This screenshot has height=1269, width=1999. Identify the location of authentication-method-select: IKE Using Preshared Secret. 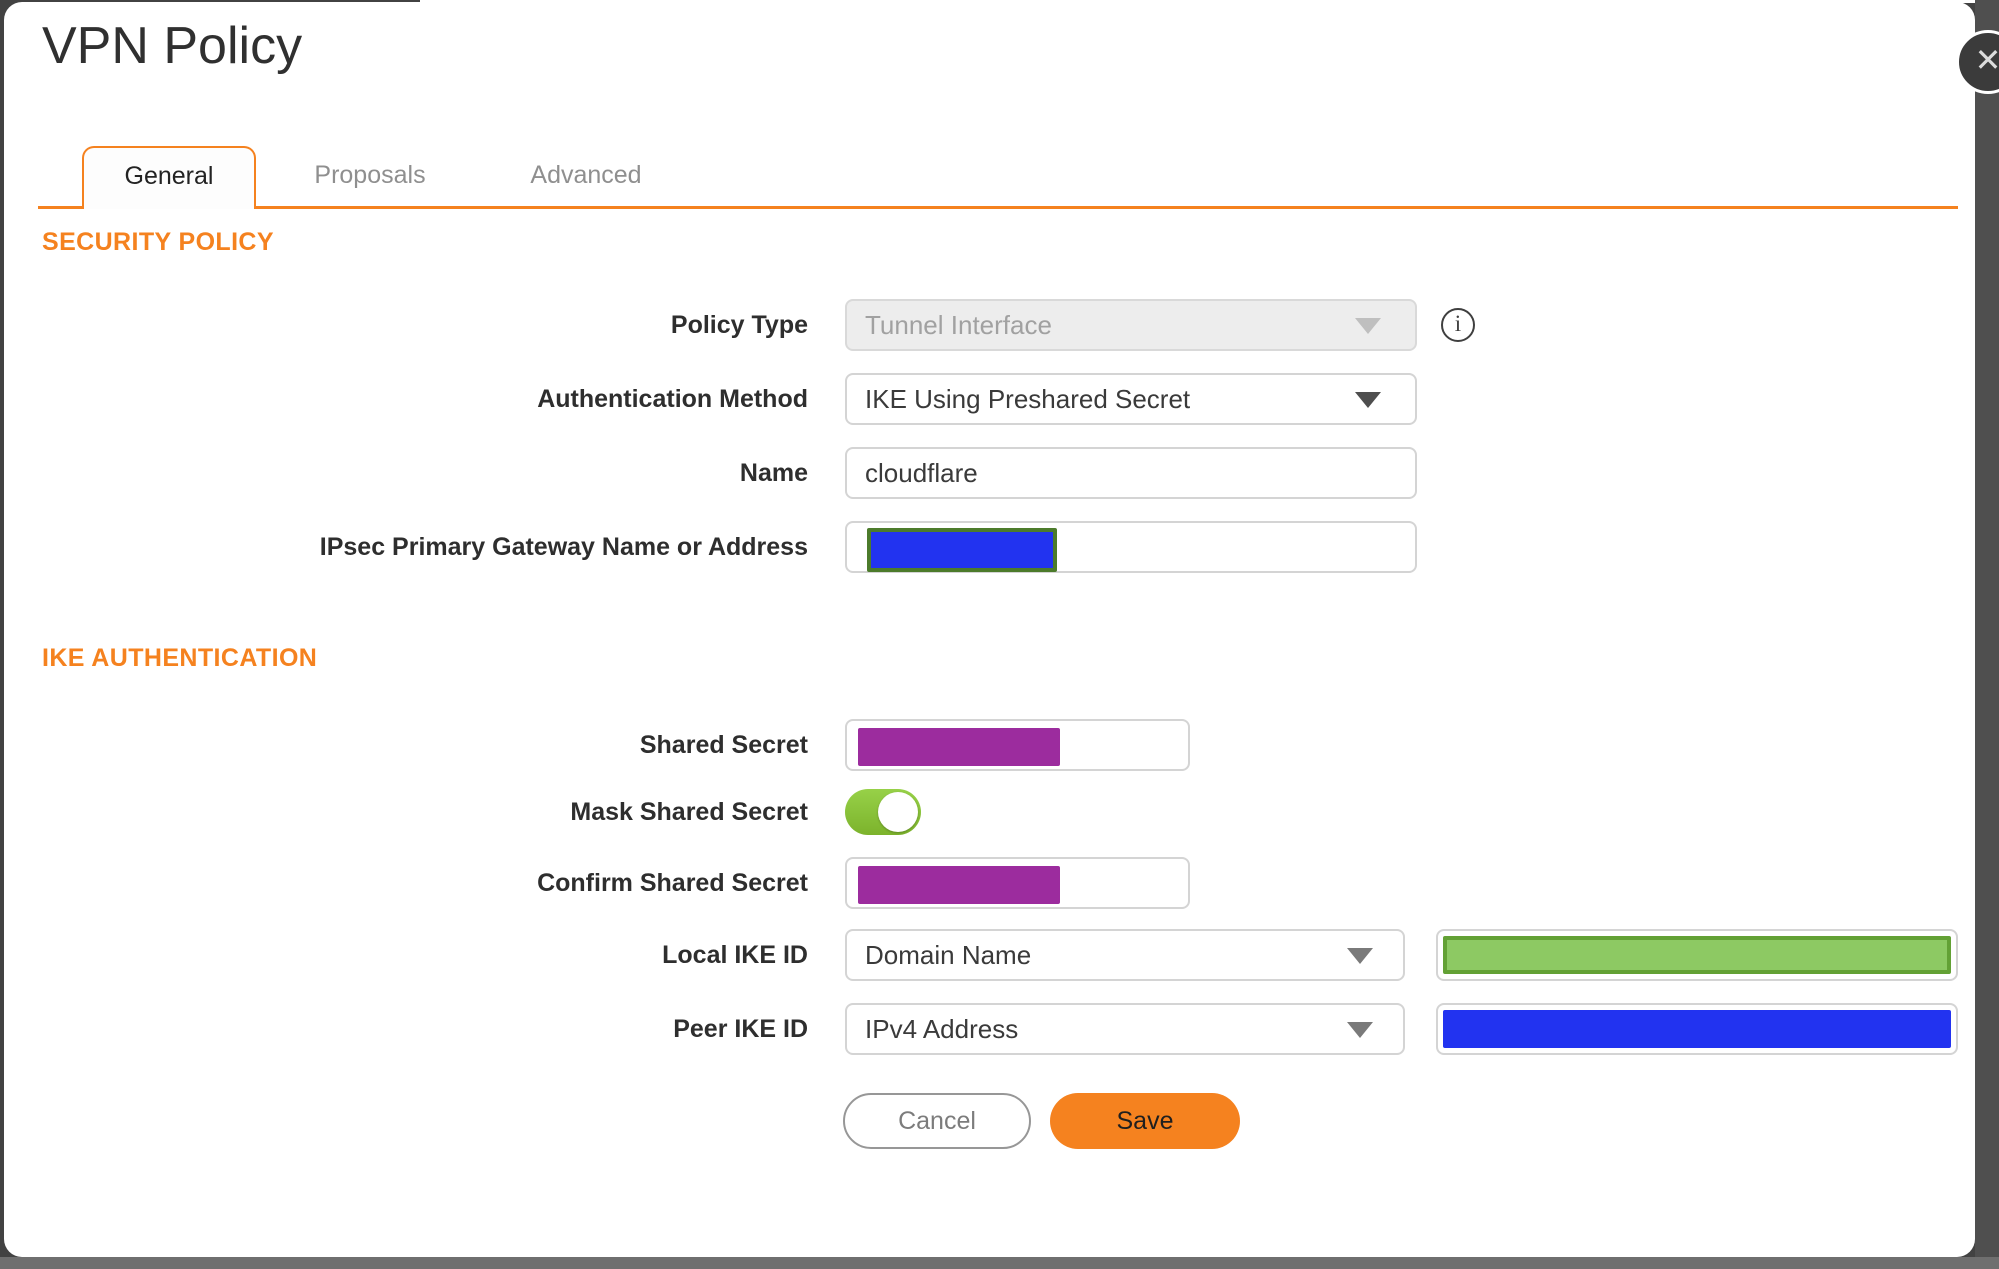
(1131, 399).